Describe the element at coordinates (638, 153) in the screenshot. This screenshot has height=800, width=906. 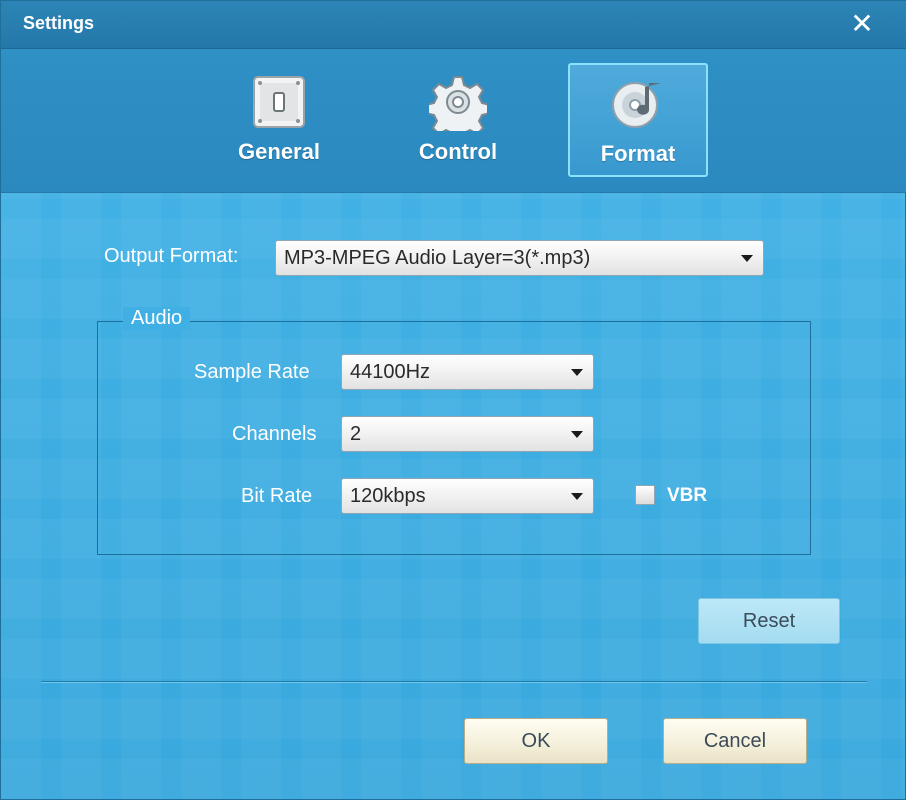
I see `tab-format-label: Format` at that location.